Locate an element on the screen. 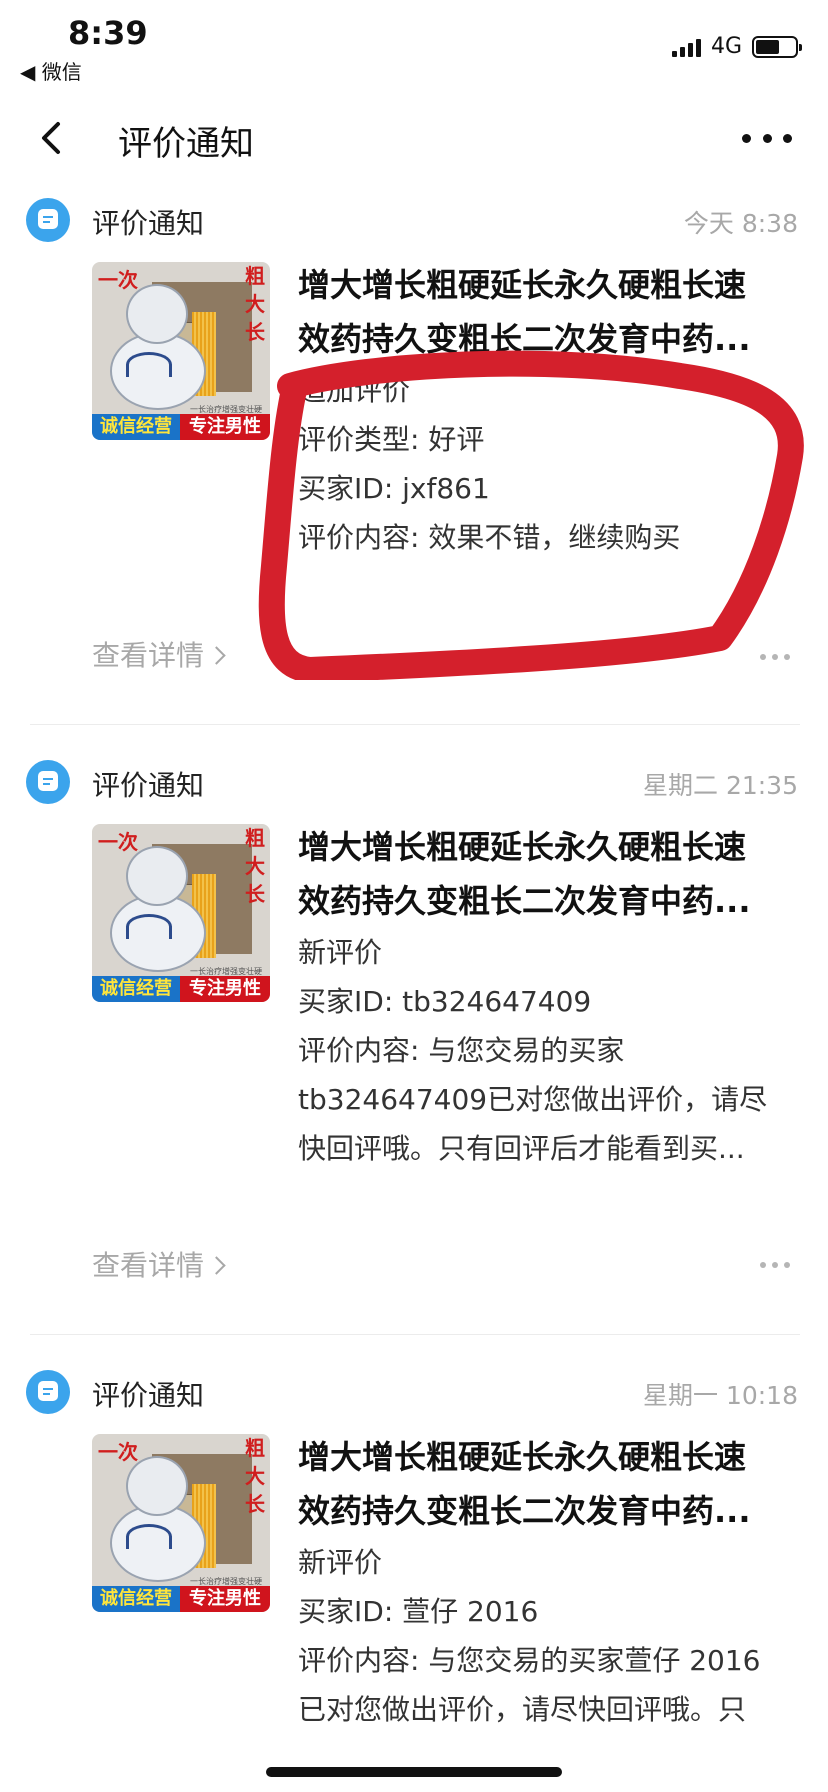 This screenshot has height=1792, width=828. review-line: 买家ID: tb324647409 is located at coordinates (445, 1001).